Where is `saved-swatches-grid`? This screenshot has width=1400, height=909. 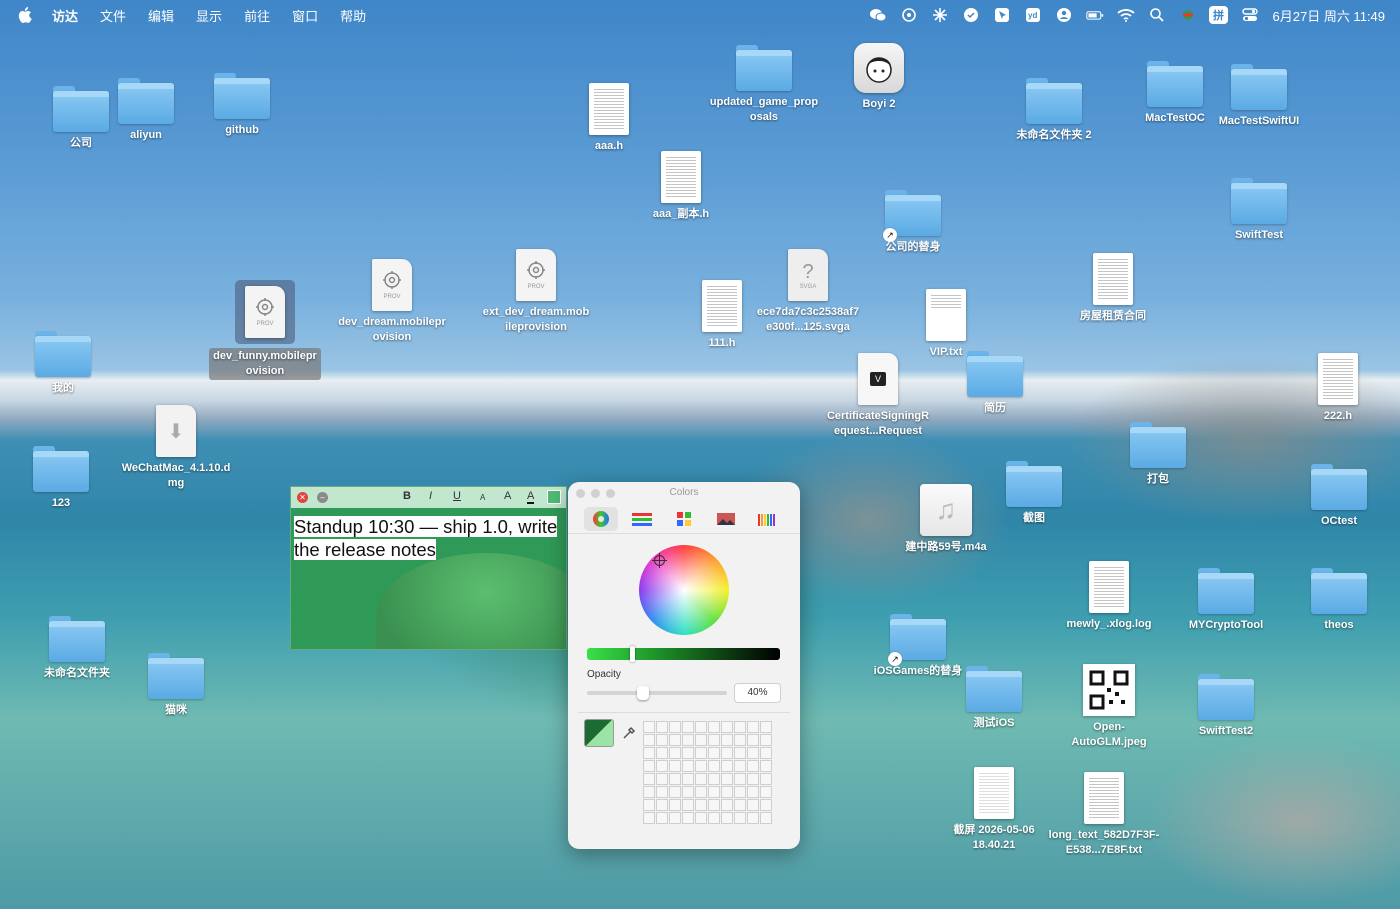
saved-swatches-grid is located at coordinates (707, 772).